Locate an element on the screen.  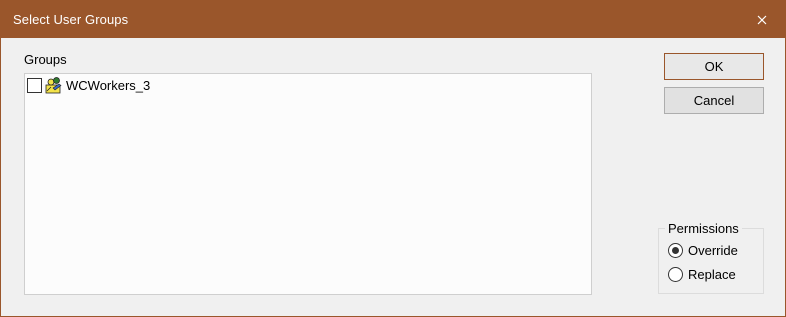
cancel-button-label: Cancel is located at coordinates (714, 100).